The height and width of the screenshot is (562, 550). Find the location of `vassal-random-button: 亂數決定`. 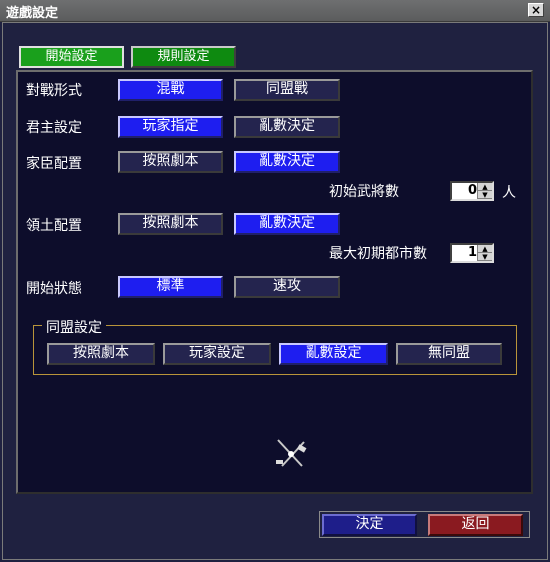

vassal-random-button: 亂數決定 is located at coordinates (287, 162).